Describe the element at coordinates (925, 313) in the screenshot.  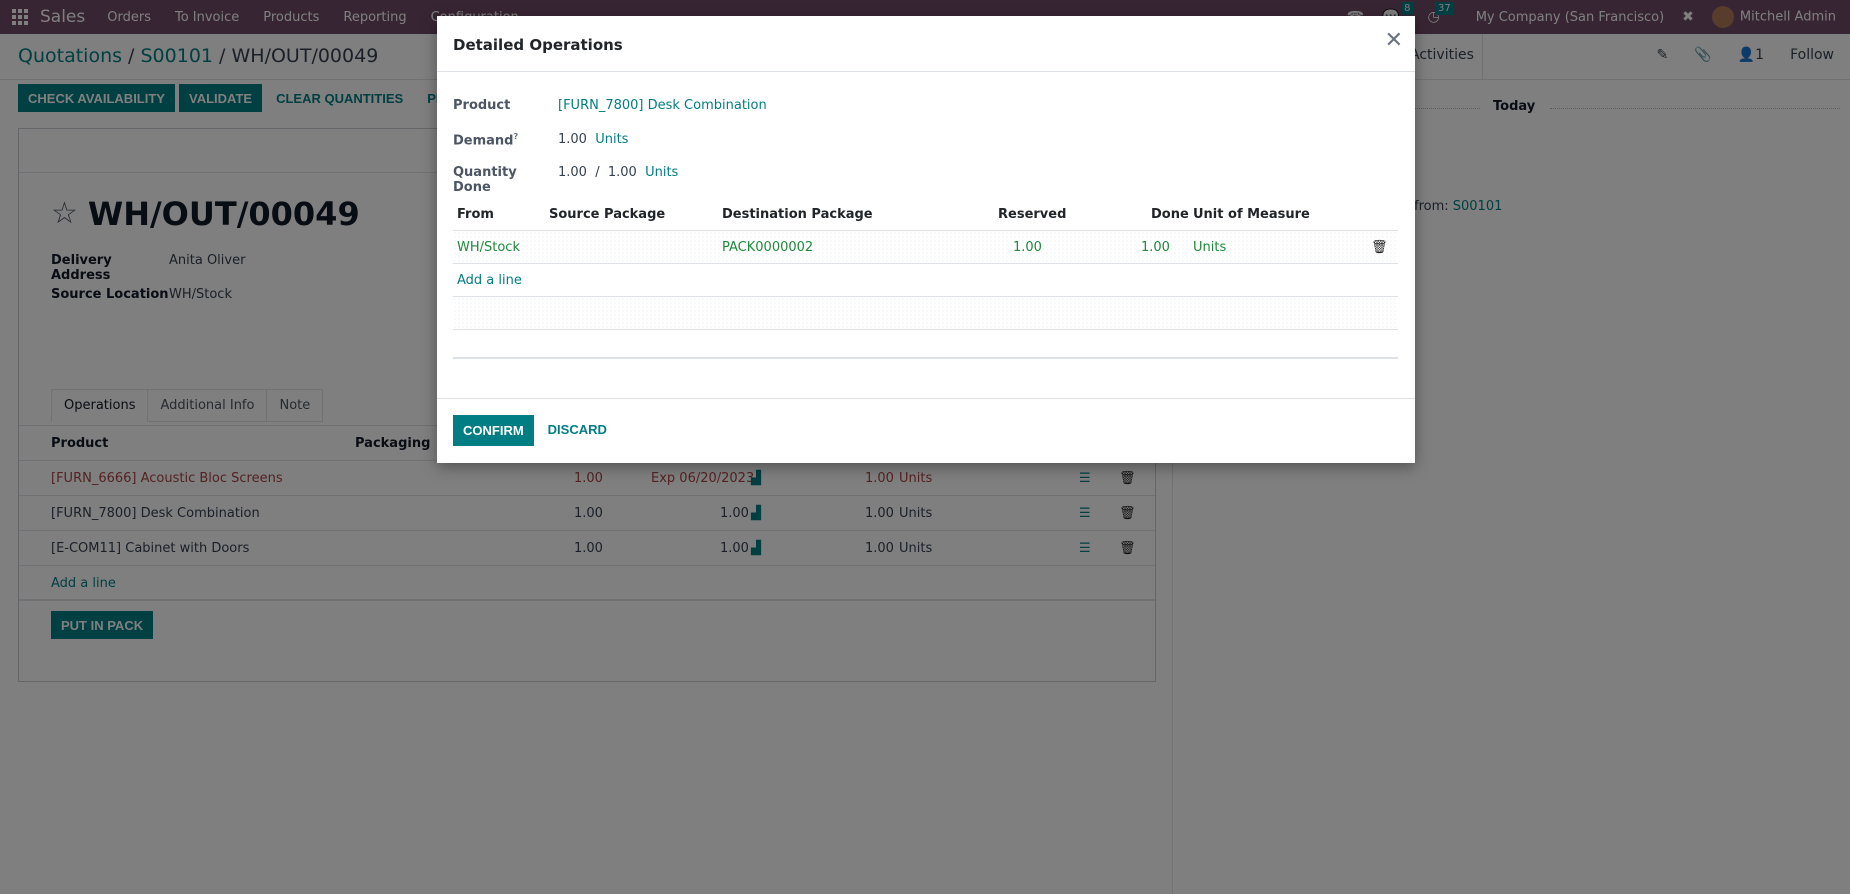
I see `empty-row` at that location.